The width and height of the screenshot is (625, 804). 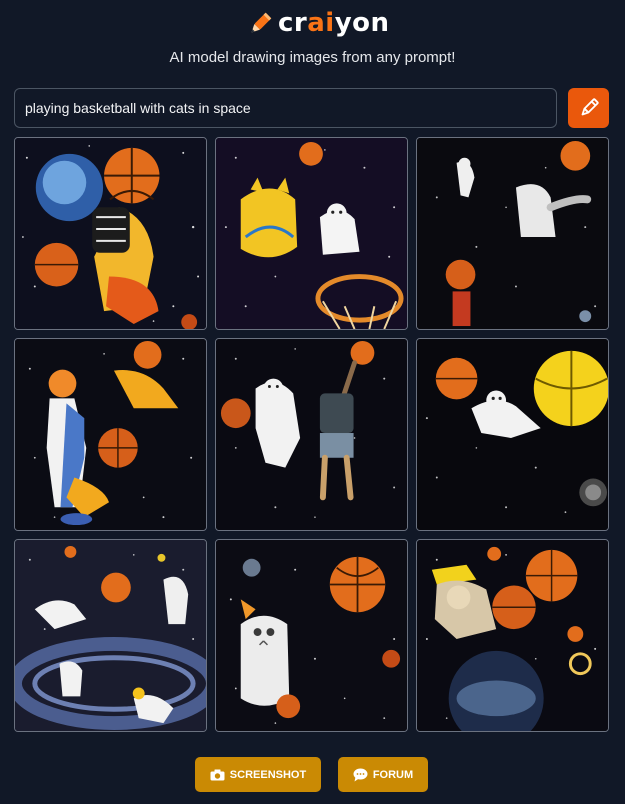 I want to click on screenshot-button: SCREENSHOT, so click(x=258, y=774).